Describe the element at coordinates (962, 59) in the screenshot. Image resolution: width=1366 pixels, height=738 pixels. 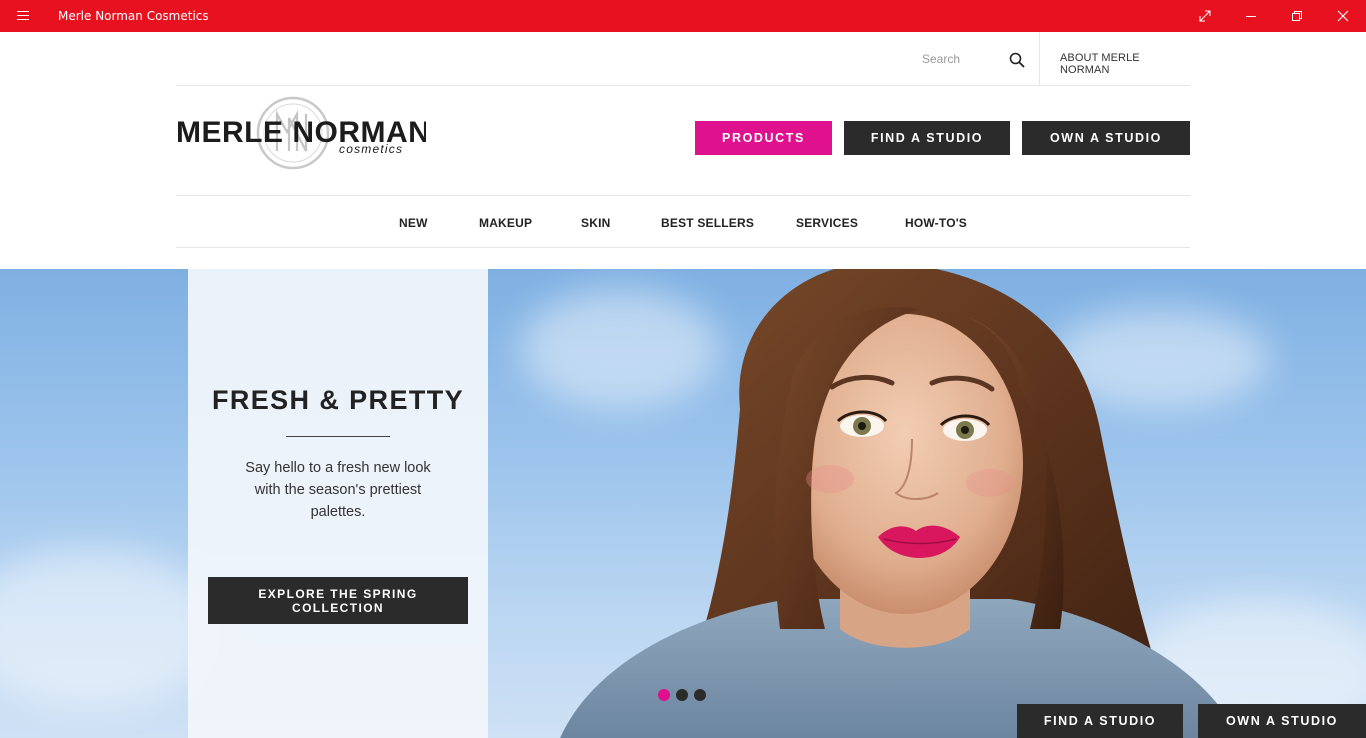
I see `search-input` at that location.